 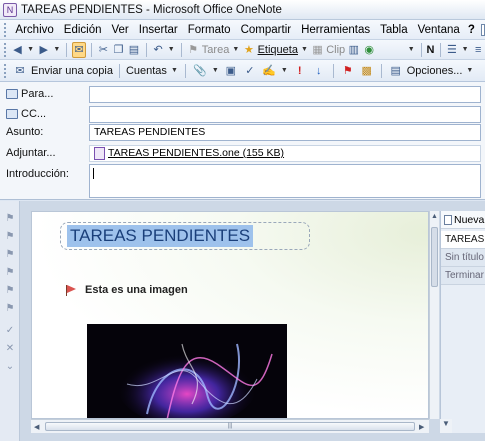 I want to click on undo-dropdown-icon: ▼, so click(x=171, y=49).